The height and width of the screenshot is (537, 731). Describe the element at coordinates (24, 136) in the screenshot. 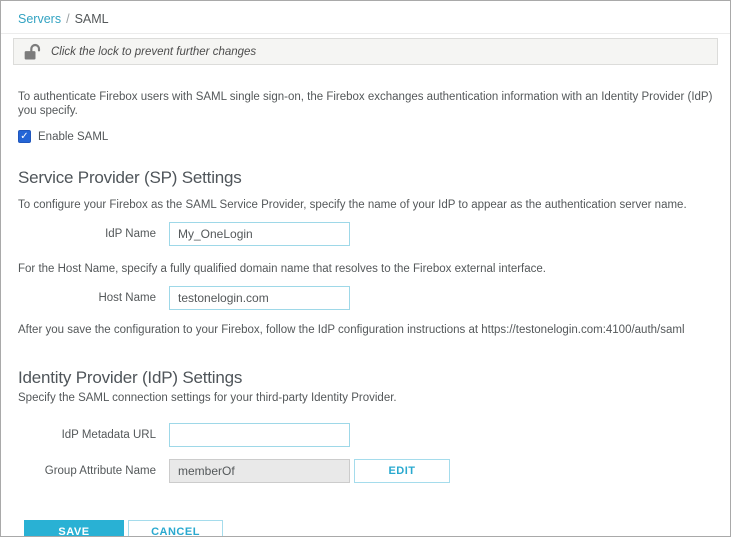

I see `enable-saml-checkbox: ✓` at that location.